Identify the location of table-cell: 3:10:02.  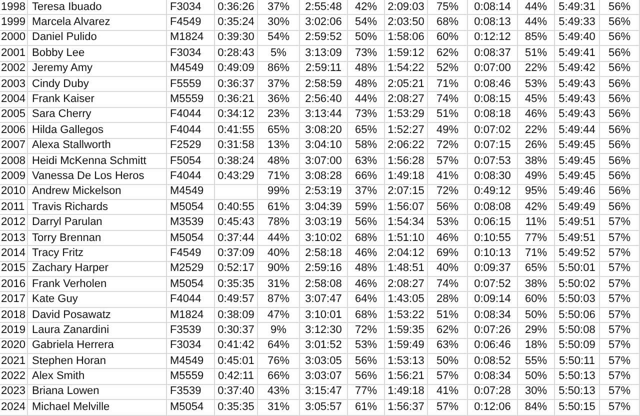
(324, 238).